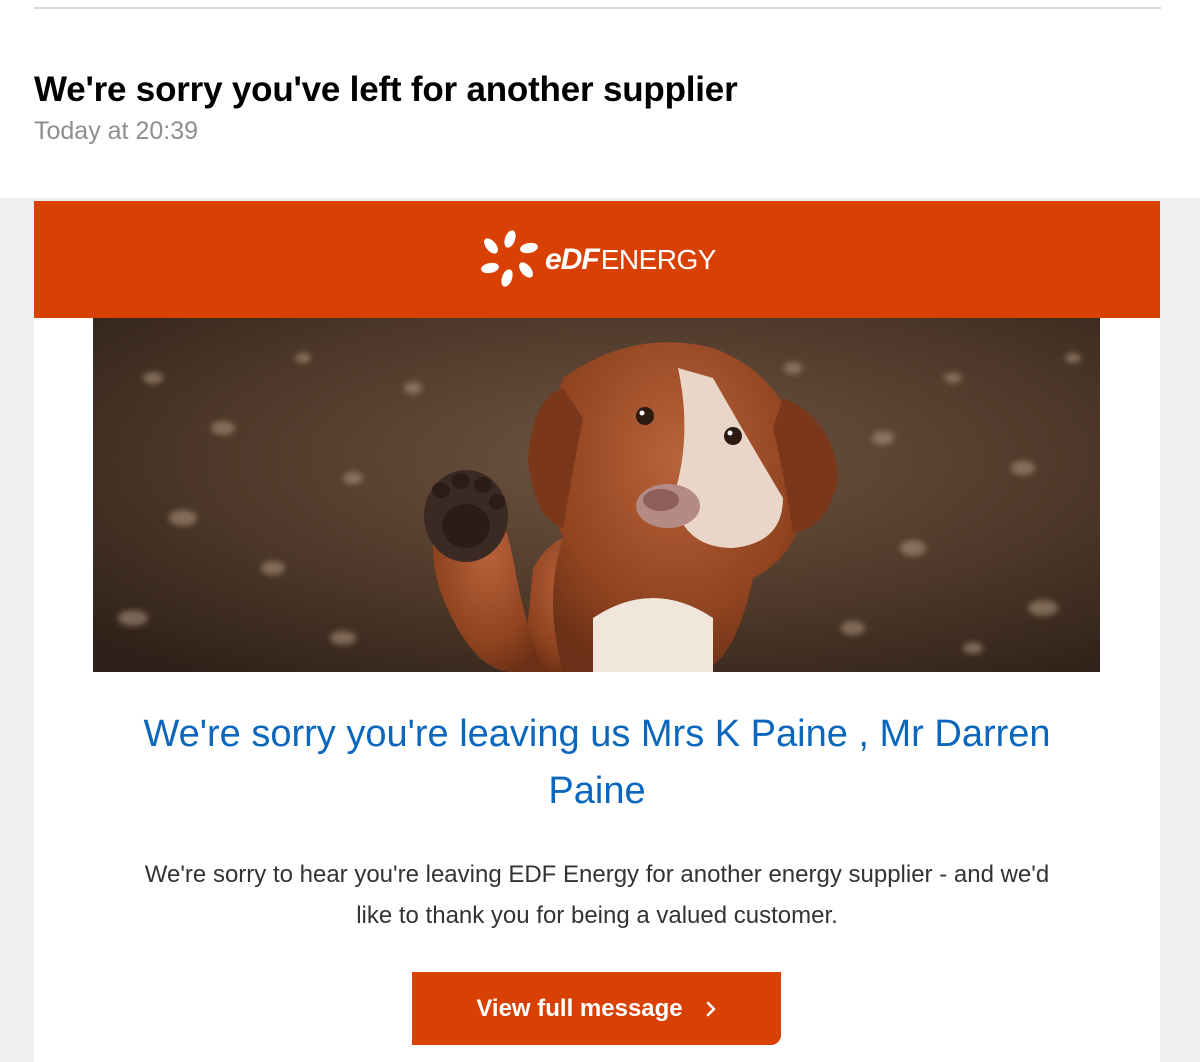 The image size is (1200, 1062). I want to click on brand-name-edf: eDF, so click(572, 259).